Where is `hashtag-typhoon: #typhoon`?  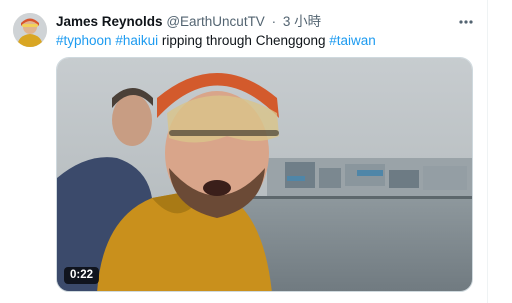
hashtag-typhoon: #typhoon is located at coordinates (84, 40).